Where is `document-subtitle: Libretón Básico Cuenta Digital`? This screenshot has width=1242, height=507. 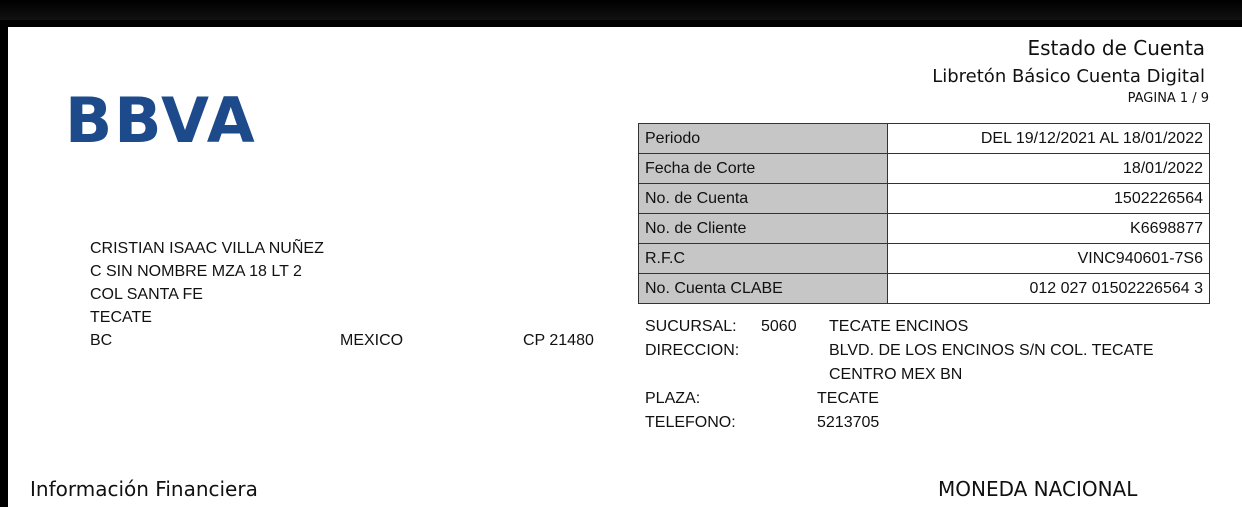 document-subtitle: Libretón Básico Cuenta Digital is located at coordinates (1068, 76).